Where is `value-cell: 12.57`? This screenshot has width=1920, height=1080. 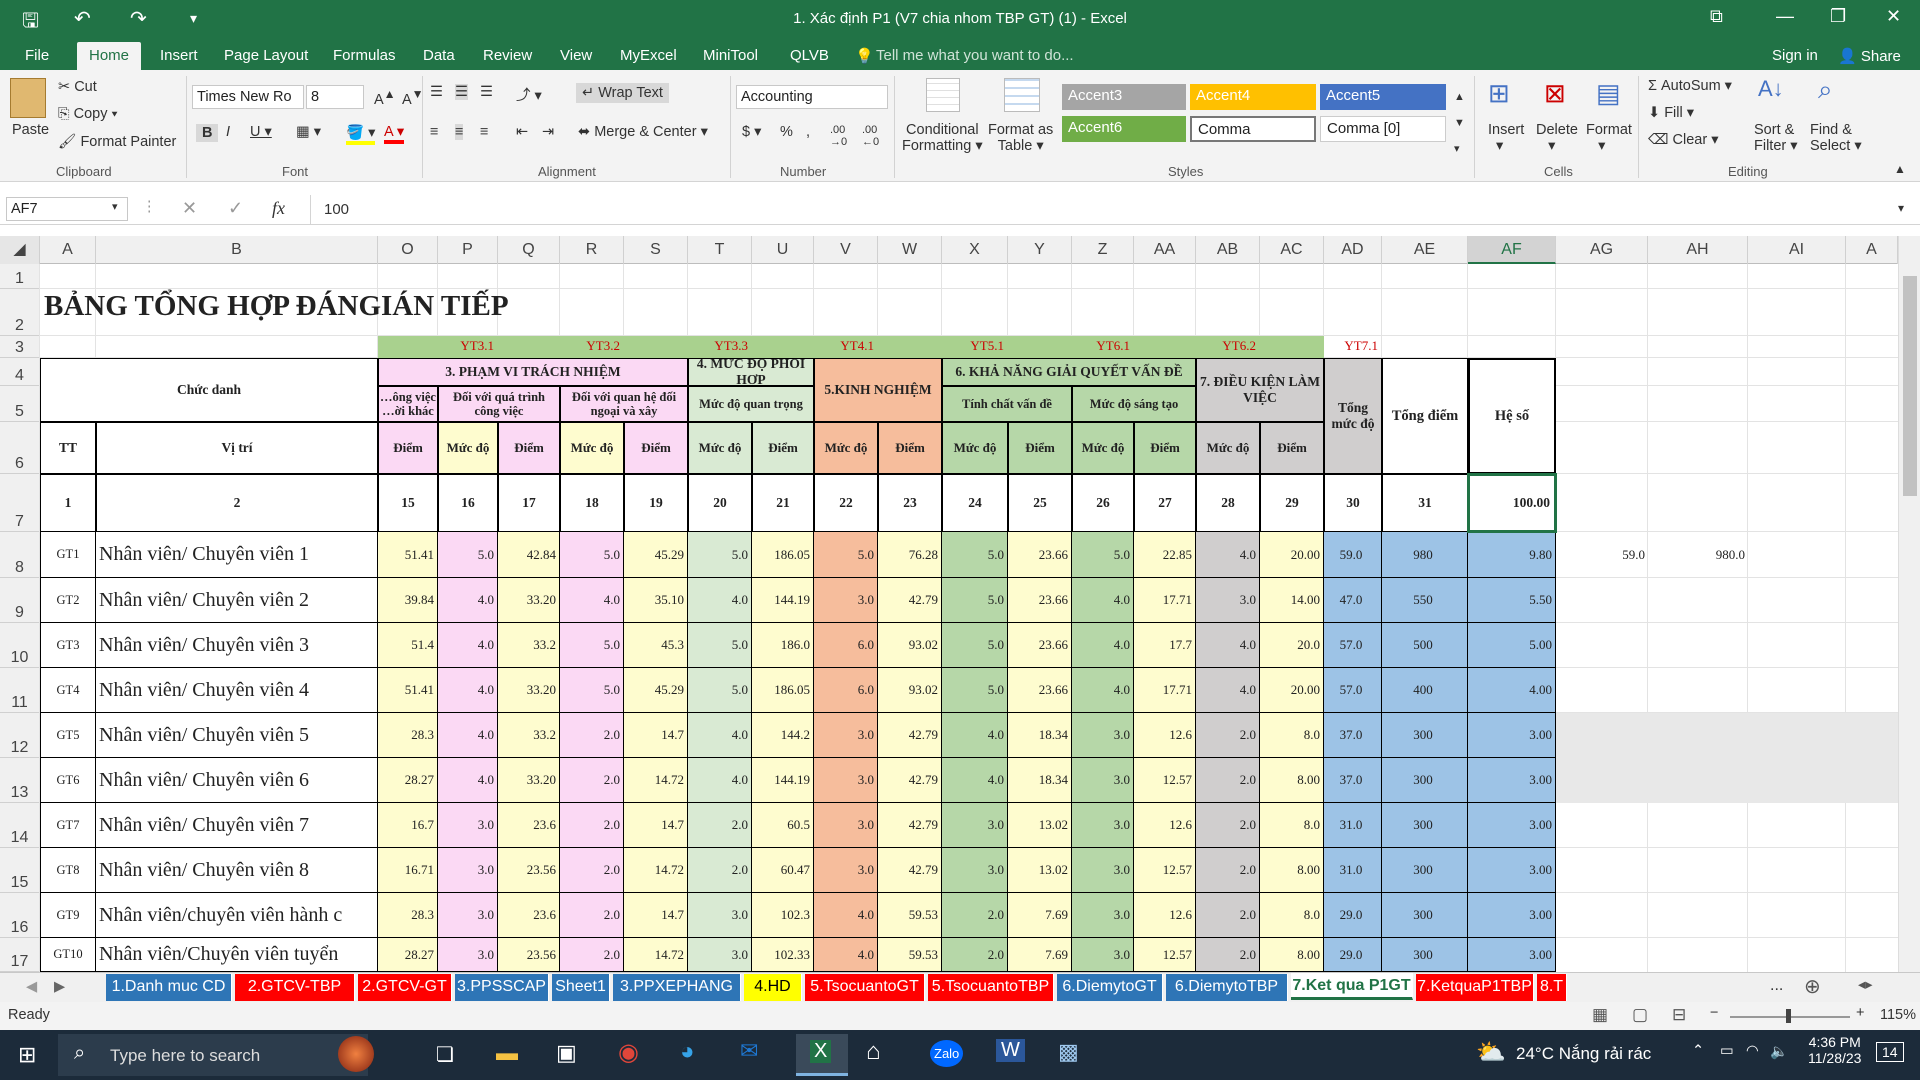 value-cell: 12.57 is located at coordinates (1165, 780).